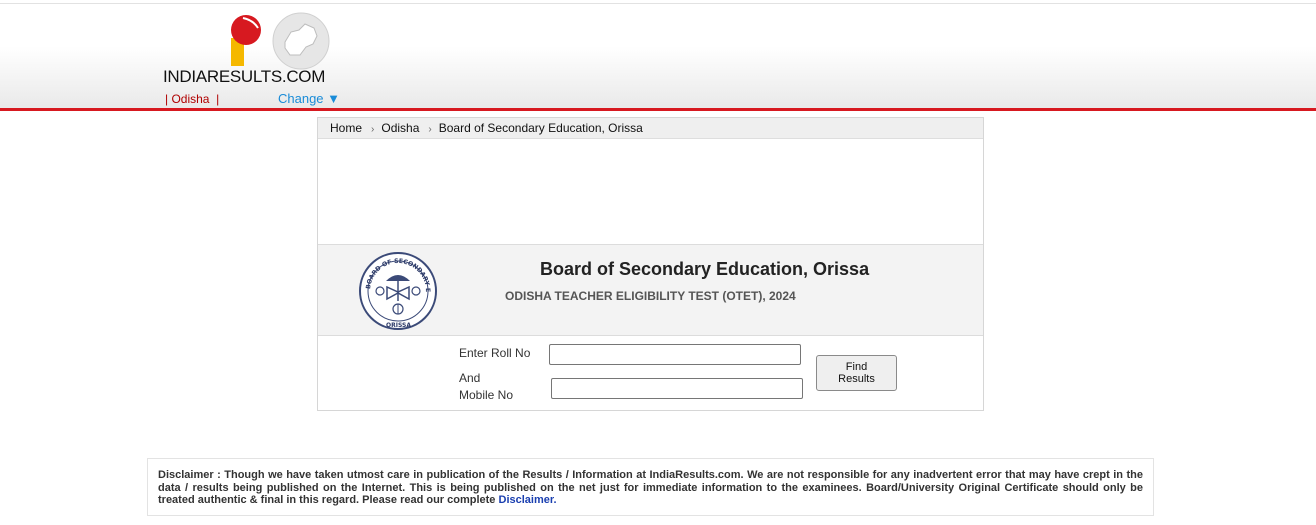  I want to click on breadcrumb-home: Home, so click(346, 128).